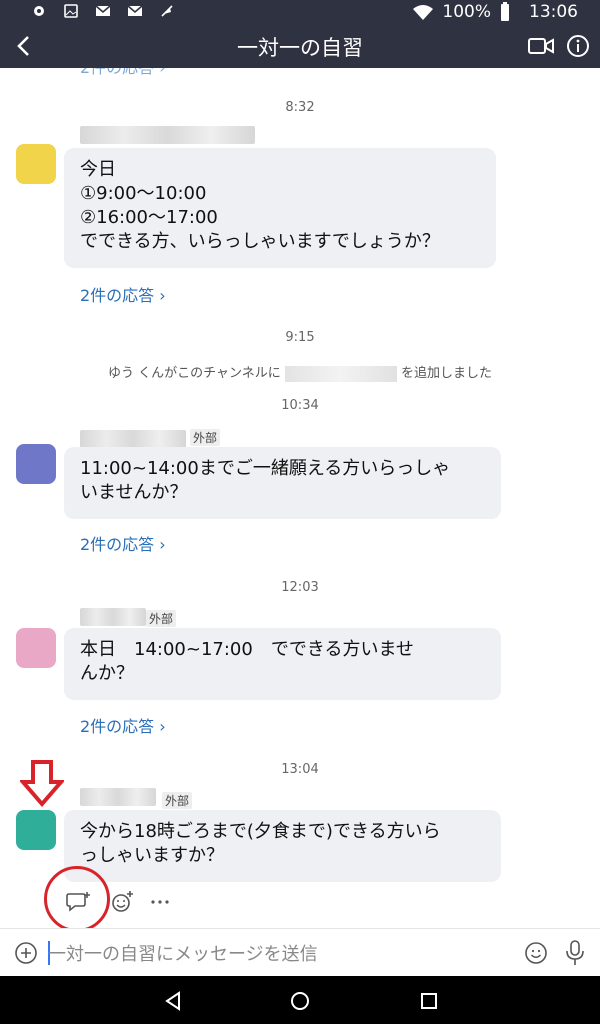  Describe the element at coordinates (98, 169) in the screenshot. I see `message-line: 今日` at that location.